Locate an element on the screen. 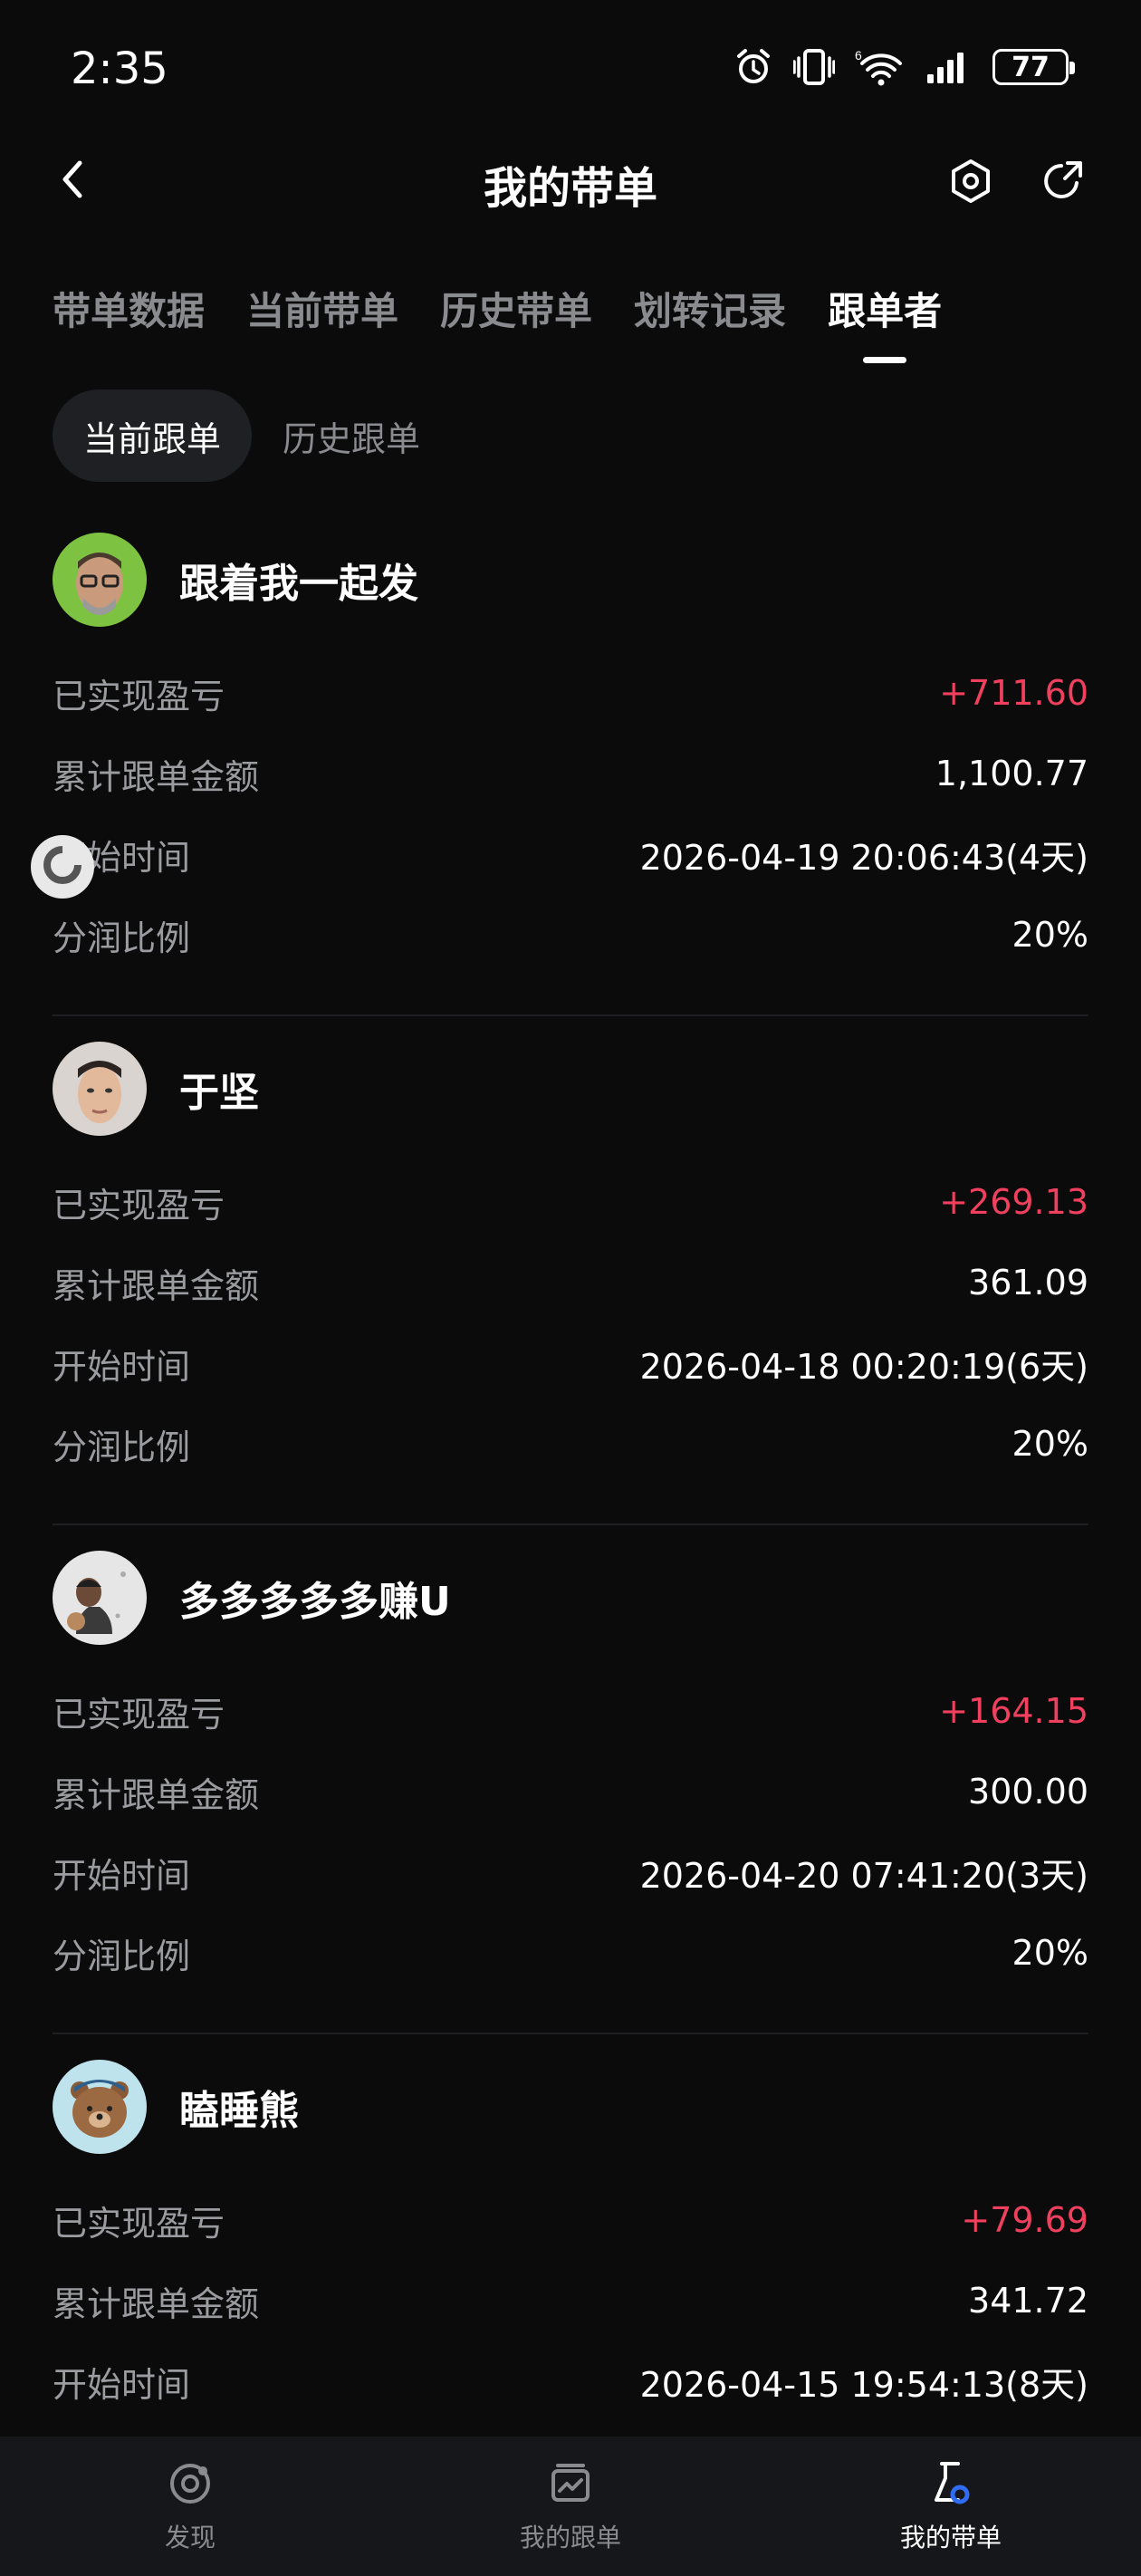 The image size is (1141, 2576). subtab-label: 历史跟单 is located at coordinates (352, 438).